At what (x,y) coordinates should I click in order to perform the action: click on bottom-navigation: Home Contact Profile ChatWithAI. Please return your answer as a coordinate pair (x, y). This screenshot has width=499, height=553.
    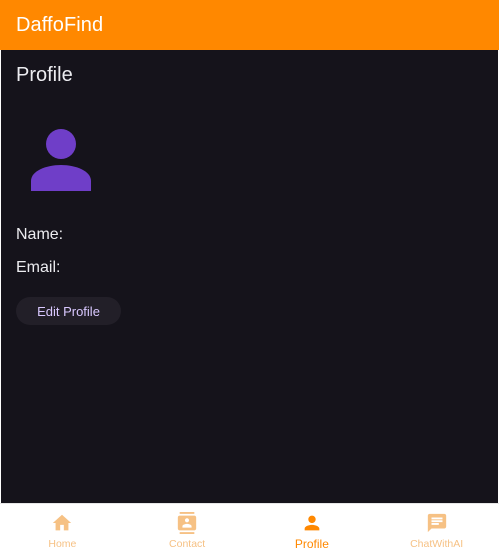
    Looking at the image, I should click on (249, 528).